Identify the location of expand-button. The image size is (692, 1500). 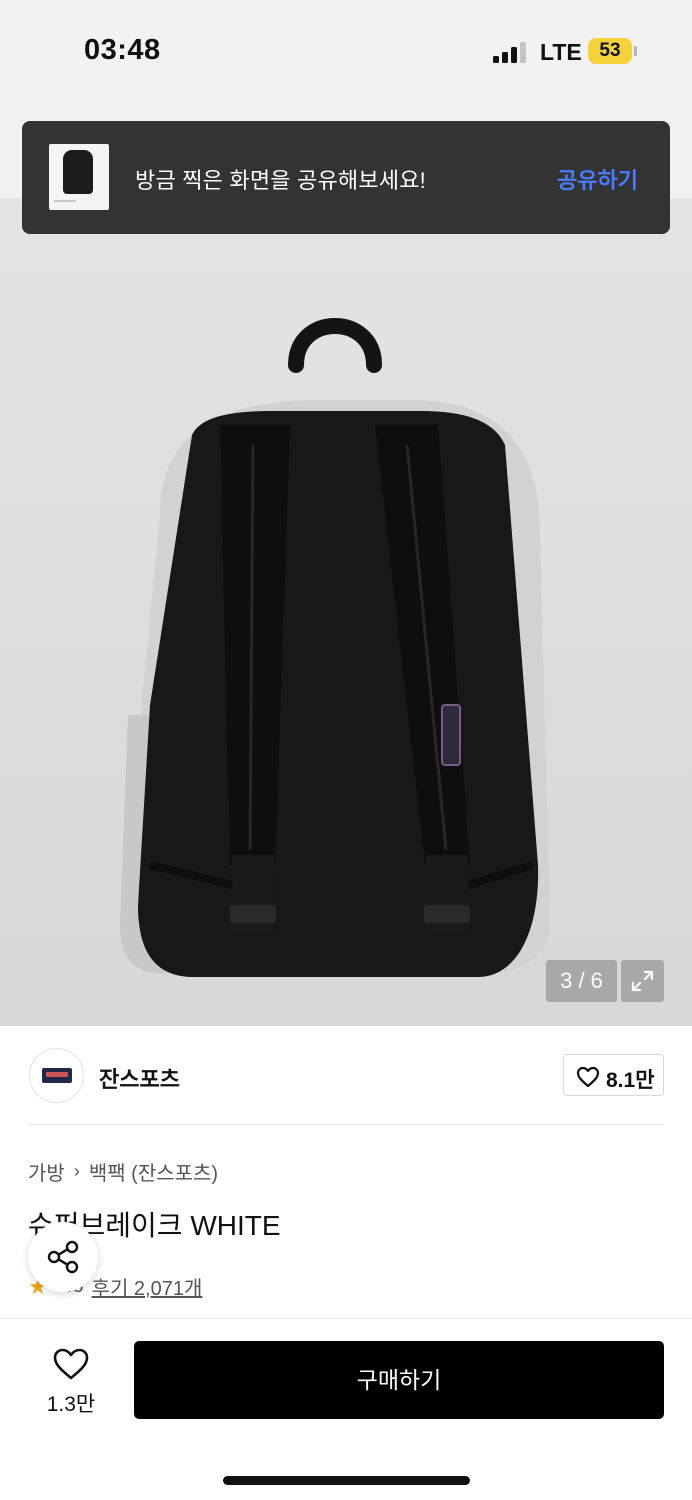
(642, 981).